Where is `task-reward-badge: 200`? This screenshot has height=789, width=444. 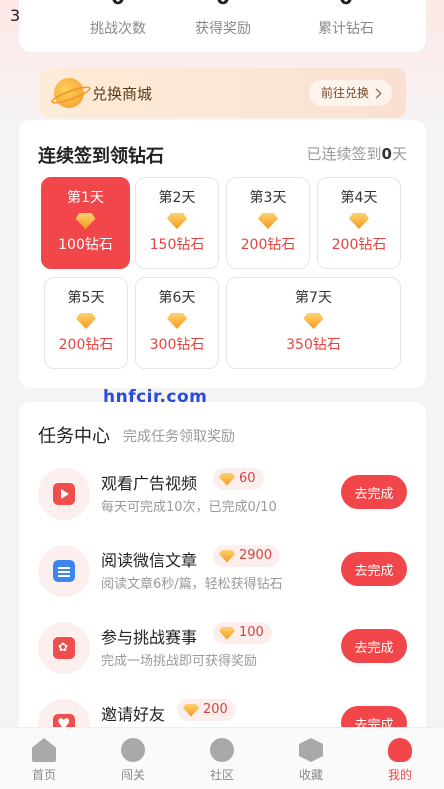 task-reward-badge: 200 is located at coordinates (206, 710).